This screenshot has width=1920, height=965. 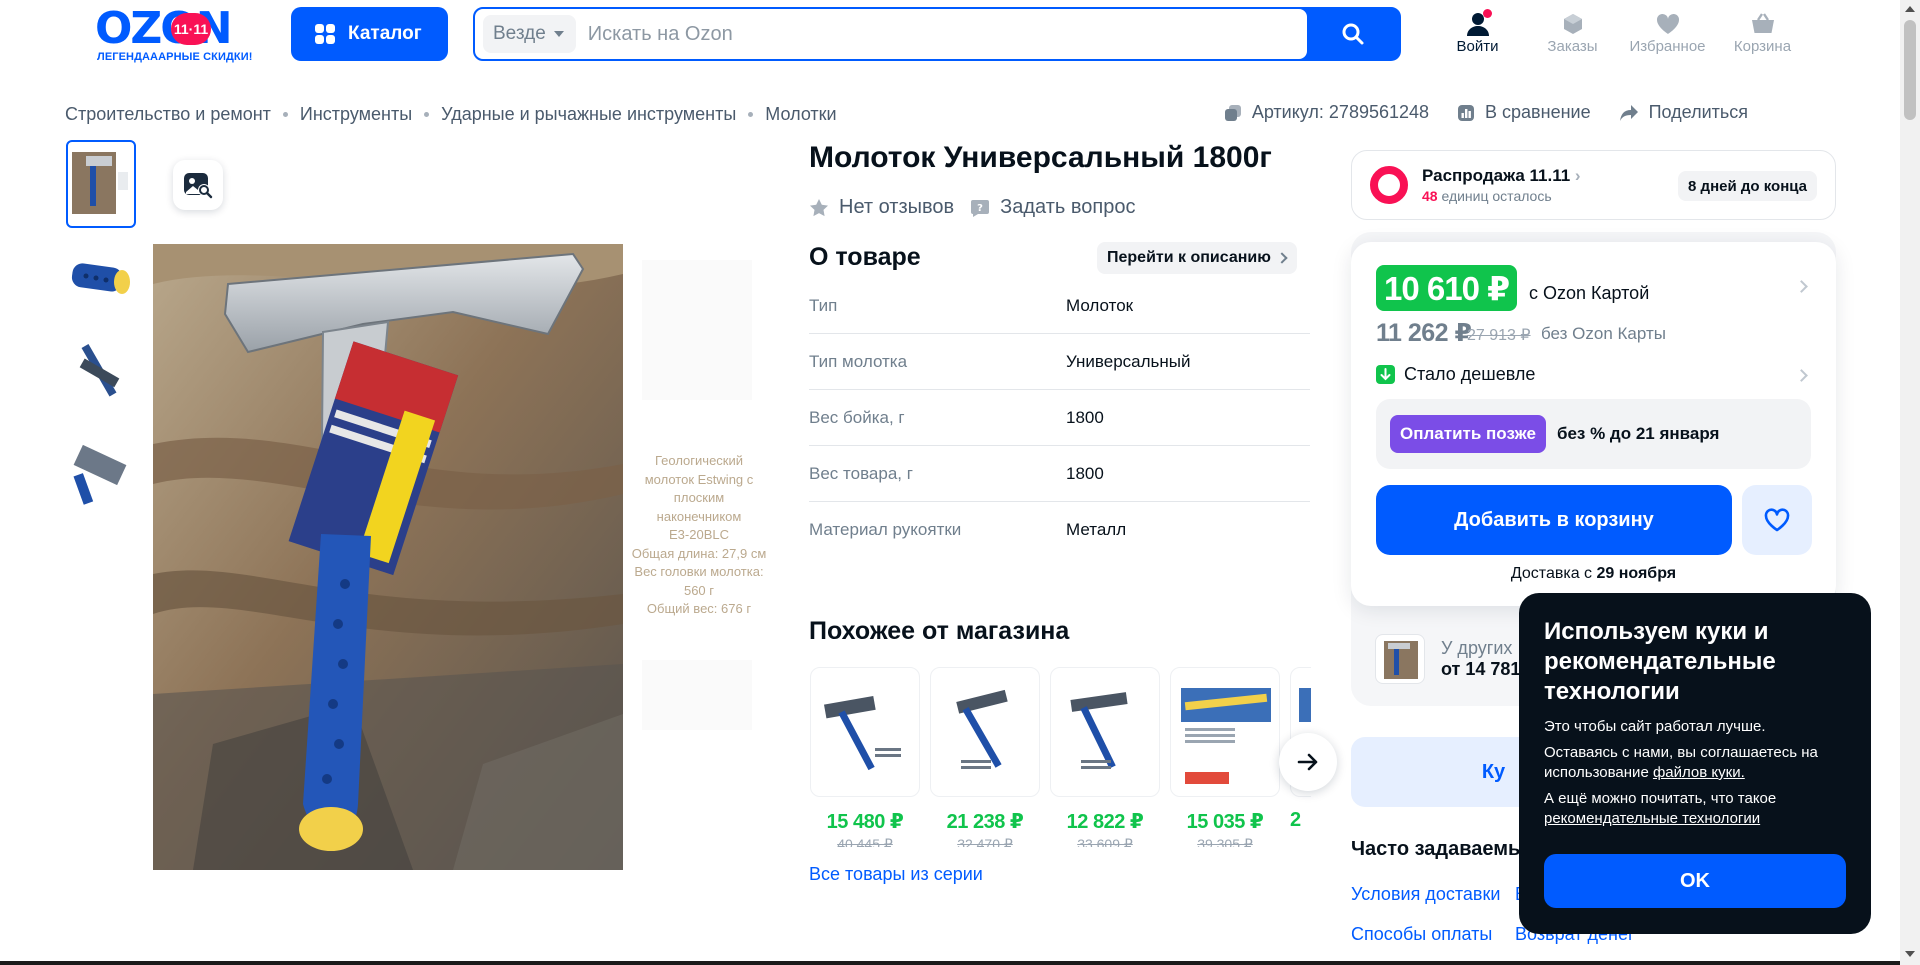 What do you see at coordinates (1059, 306) in the screenshot?
I see `spec-row: Тип Молоток` at bounding box center [1059, 306].